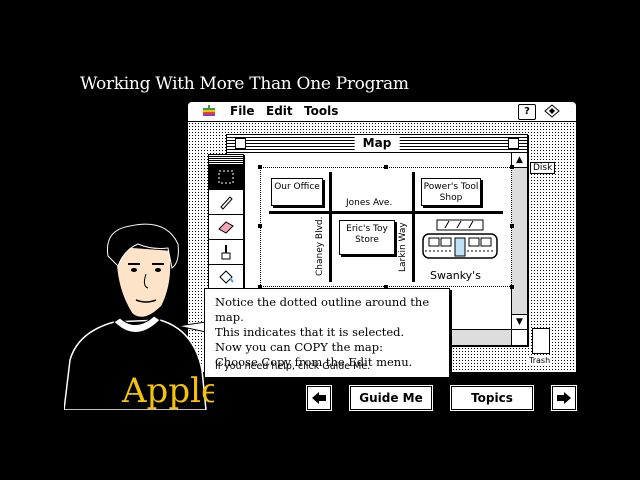  Describe the element at coordinates (403, 247) in the screenshot. I see `street-label-larkin: Larkin Way` at that location.